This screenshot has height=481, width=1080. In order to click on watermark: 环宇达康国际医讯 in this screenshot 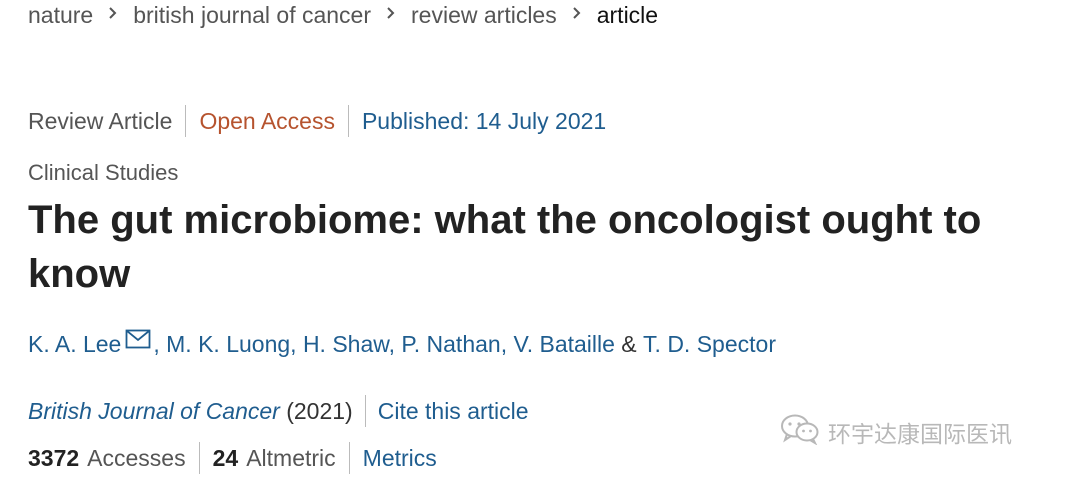, I will do `click(896, 432)`.